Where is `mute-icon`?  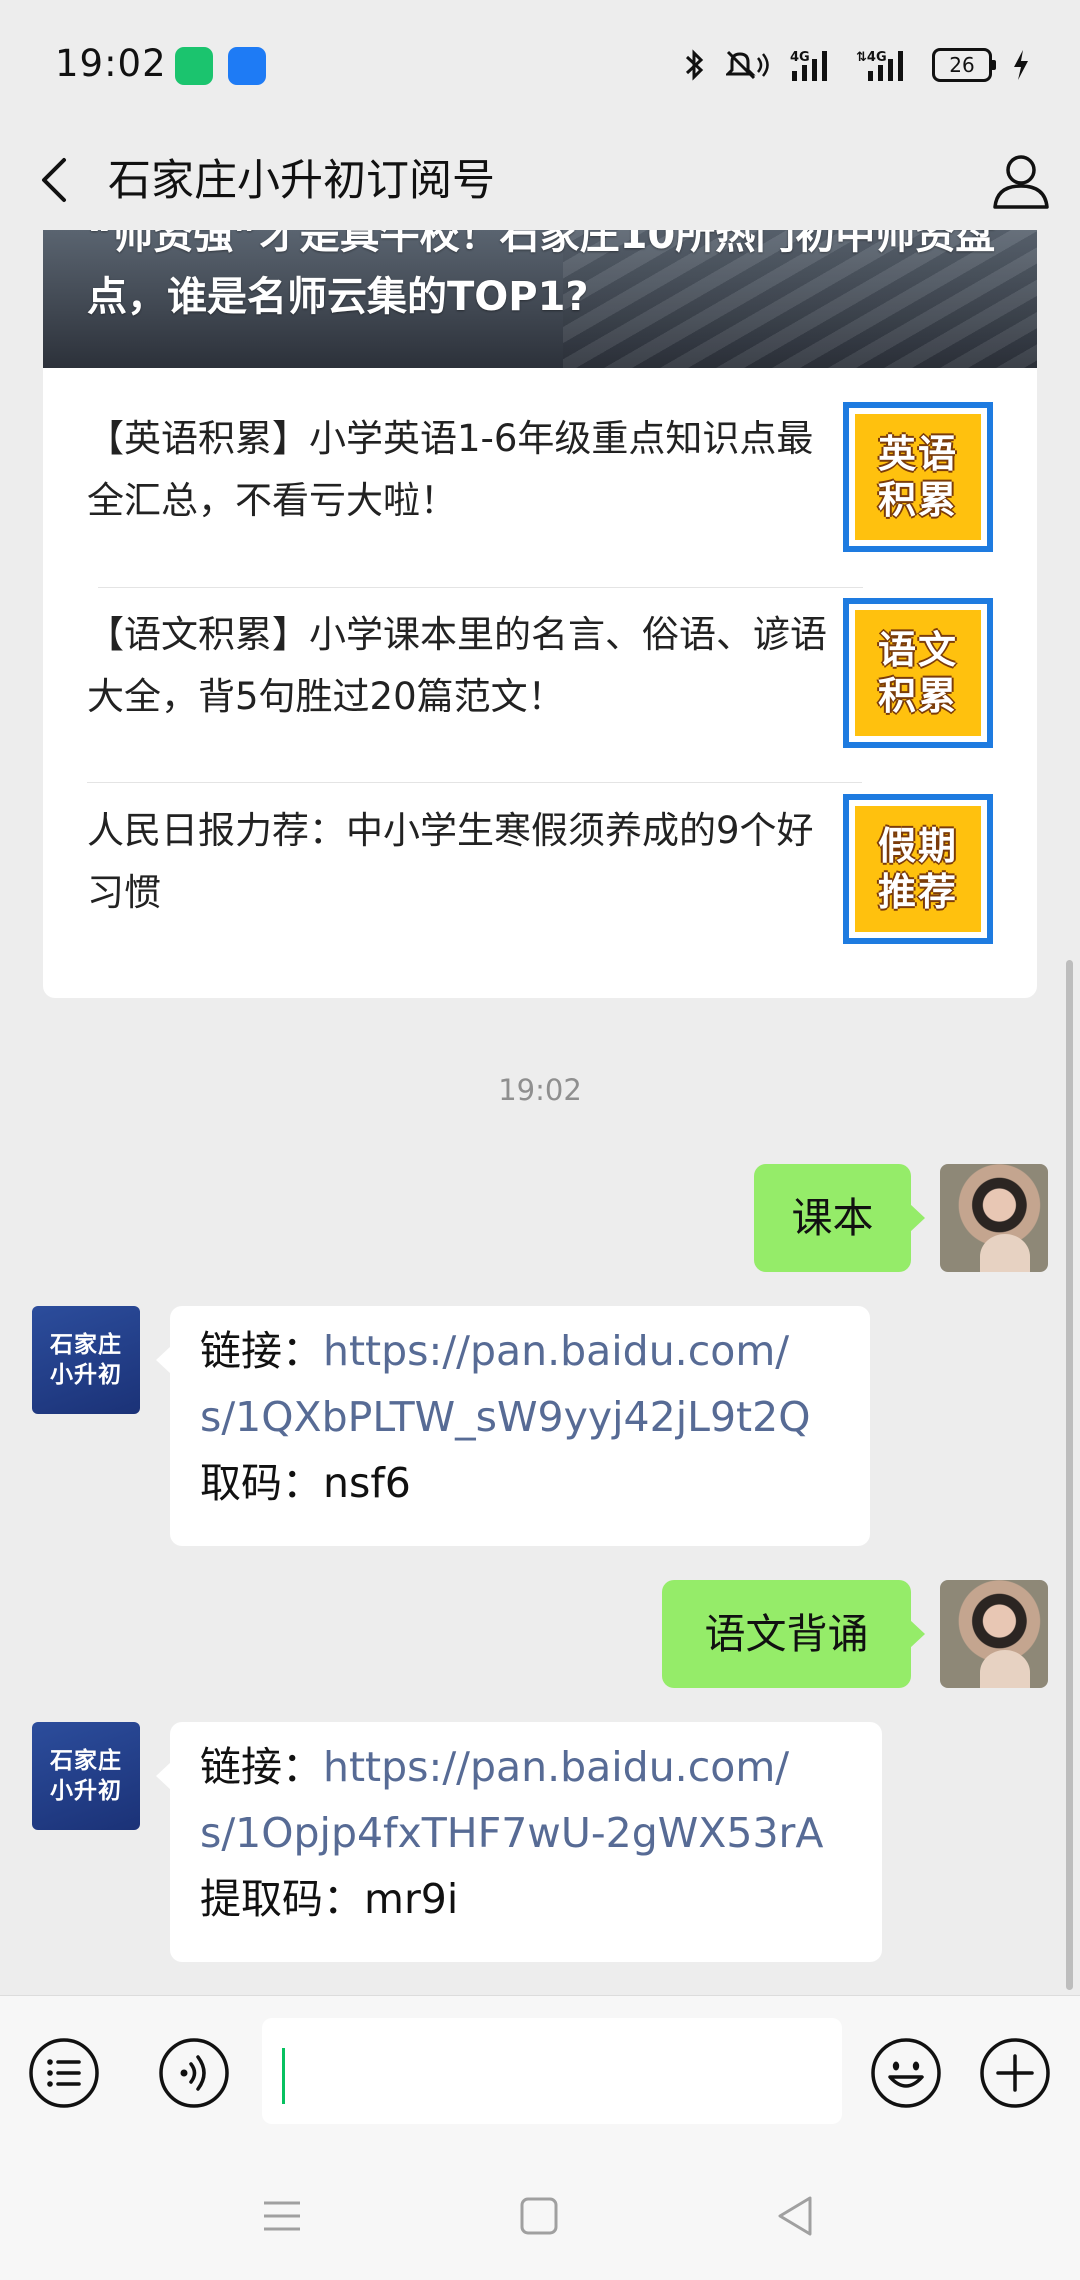
mute-icon is located at coordinates (748, 65).